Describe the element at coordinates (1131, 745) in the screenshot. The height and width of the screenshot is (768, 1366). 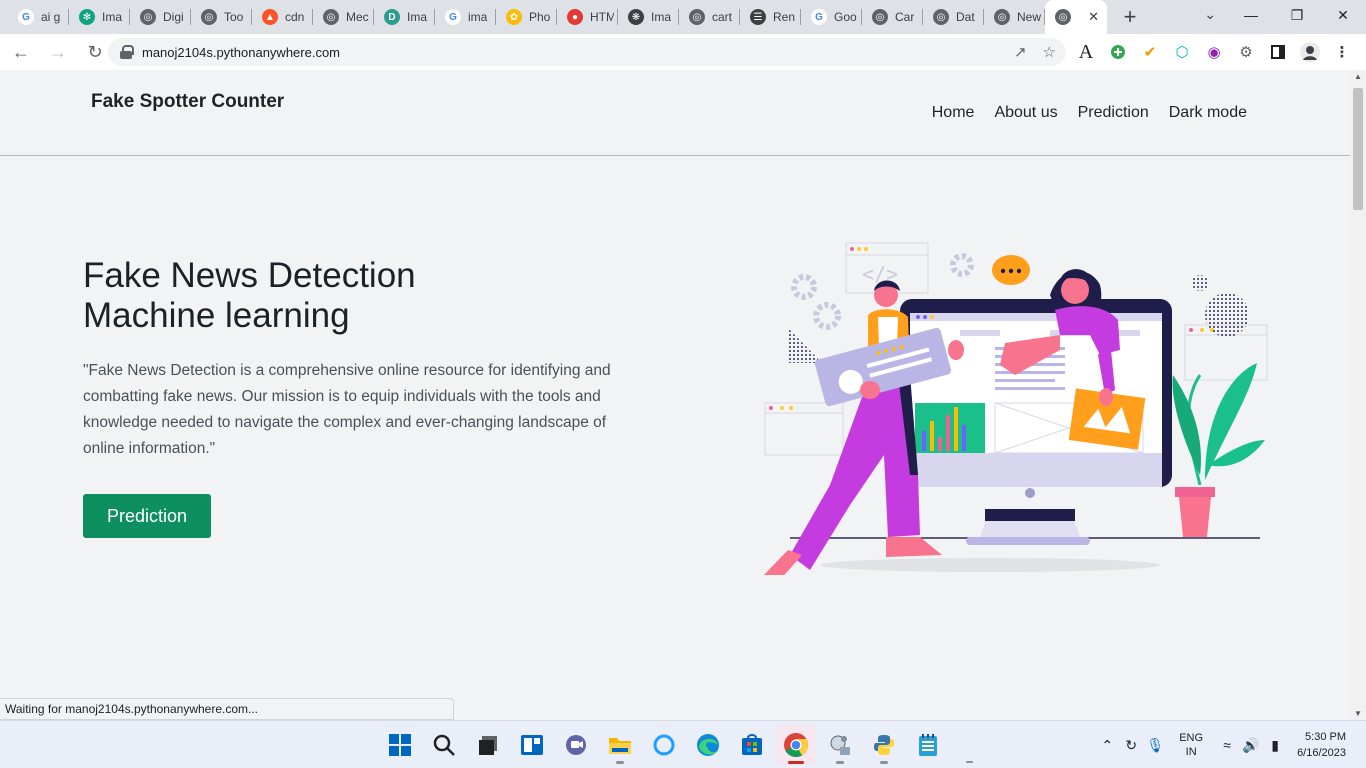
I see `sync-status-icon: ↻` at that location.